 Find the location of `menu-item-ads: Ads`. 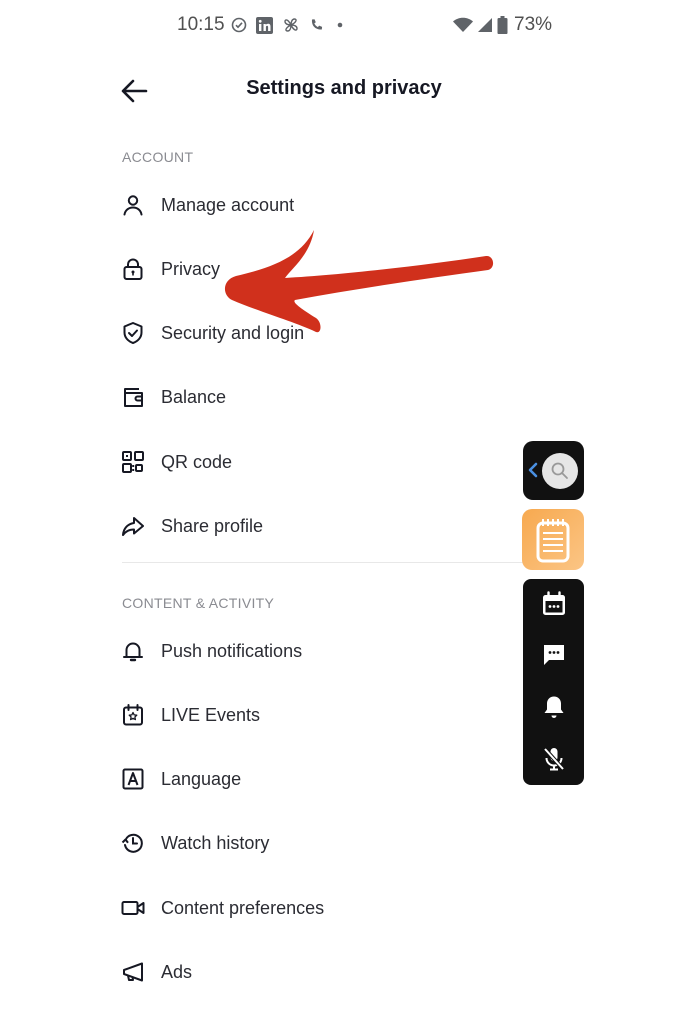

menu-item-ads: Ads is located at coordinates (320, 972).